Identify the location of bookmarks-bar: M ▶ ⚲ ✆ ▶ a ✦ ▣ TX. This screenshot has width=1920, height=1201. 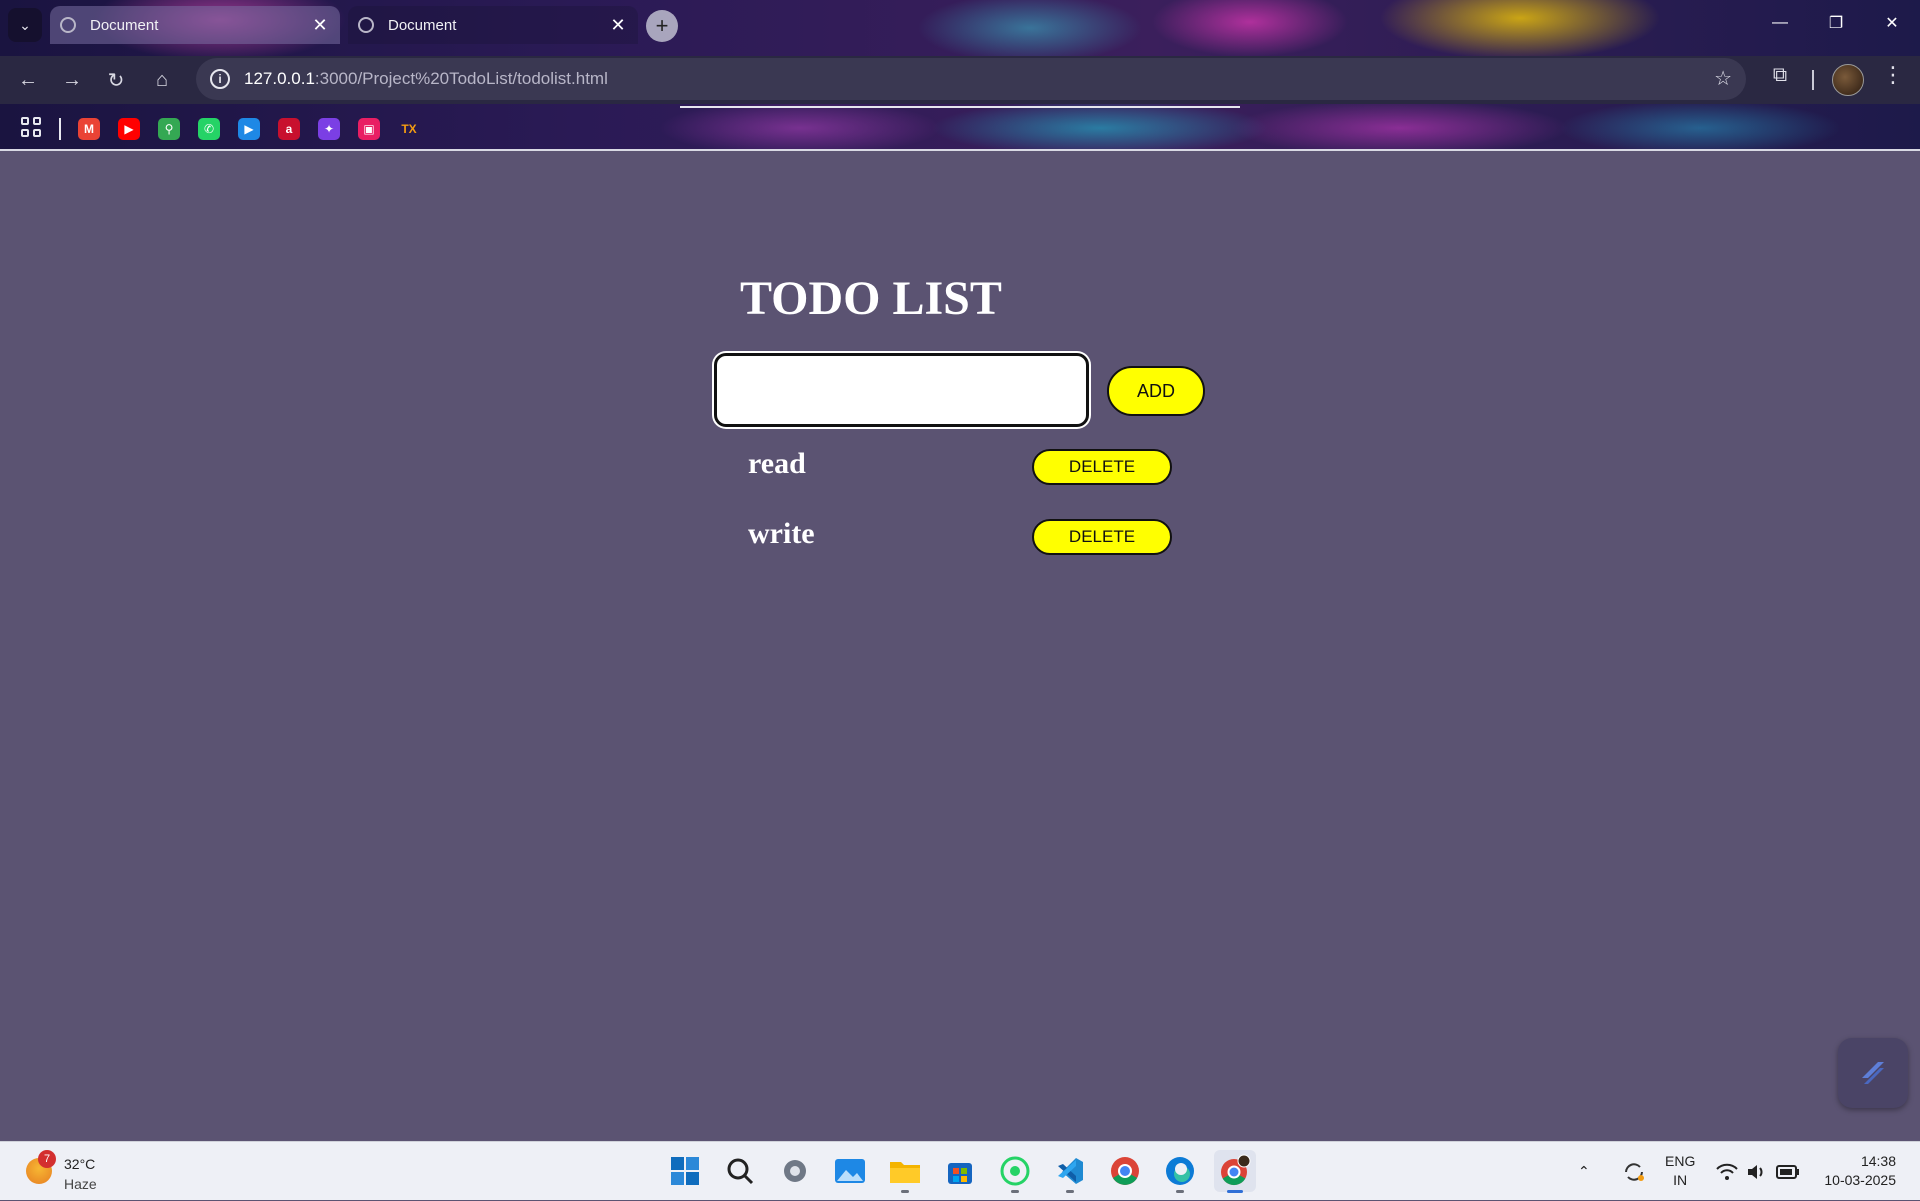
(960, 130).